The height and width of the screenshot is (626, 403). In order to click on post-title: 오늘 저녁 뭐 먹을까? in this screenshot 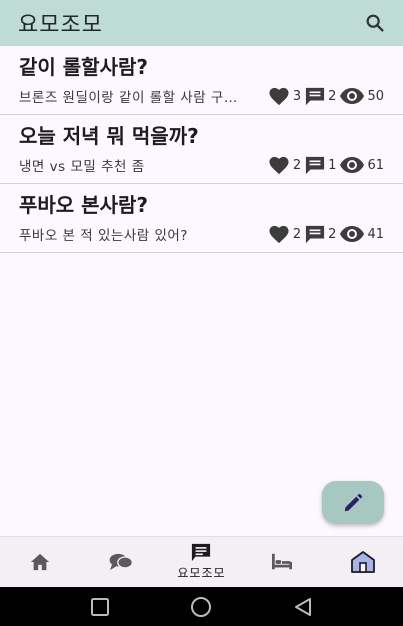, I will do `click(109, 136)`.